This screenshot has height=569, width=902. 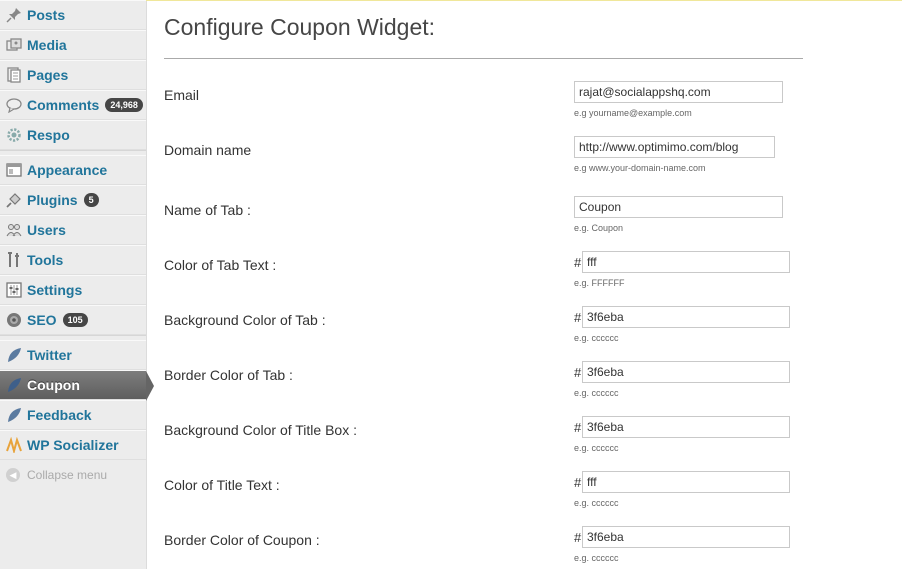 I want to click on sidebar-item-label: SEO, so click(x=42, y=320).